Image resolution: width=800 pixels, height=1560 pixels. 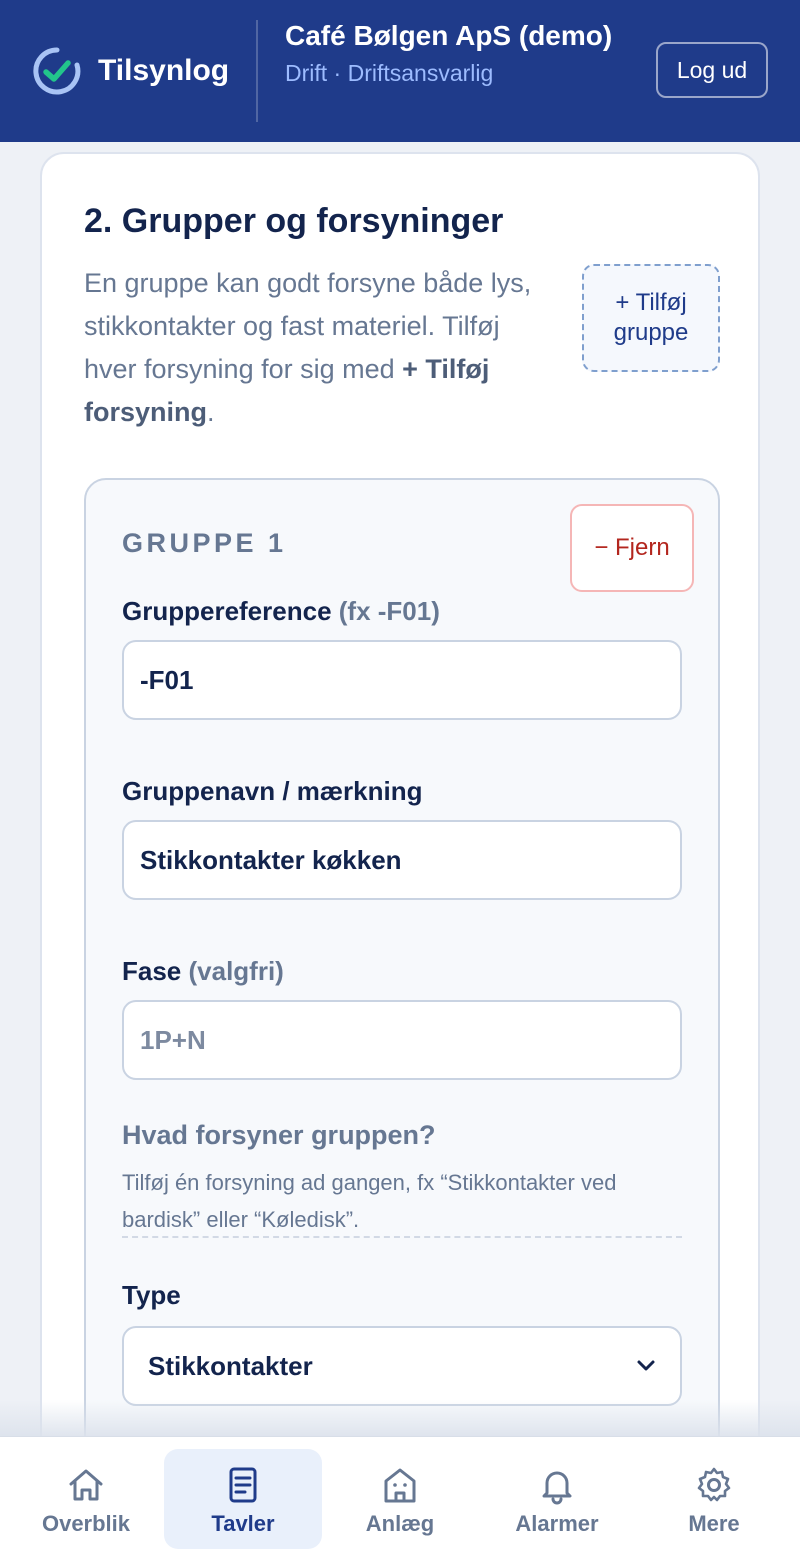 I want to click on nav-label-alarmer: Alarmer, so click(x=557, y=1523).